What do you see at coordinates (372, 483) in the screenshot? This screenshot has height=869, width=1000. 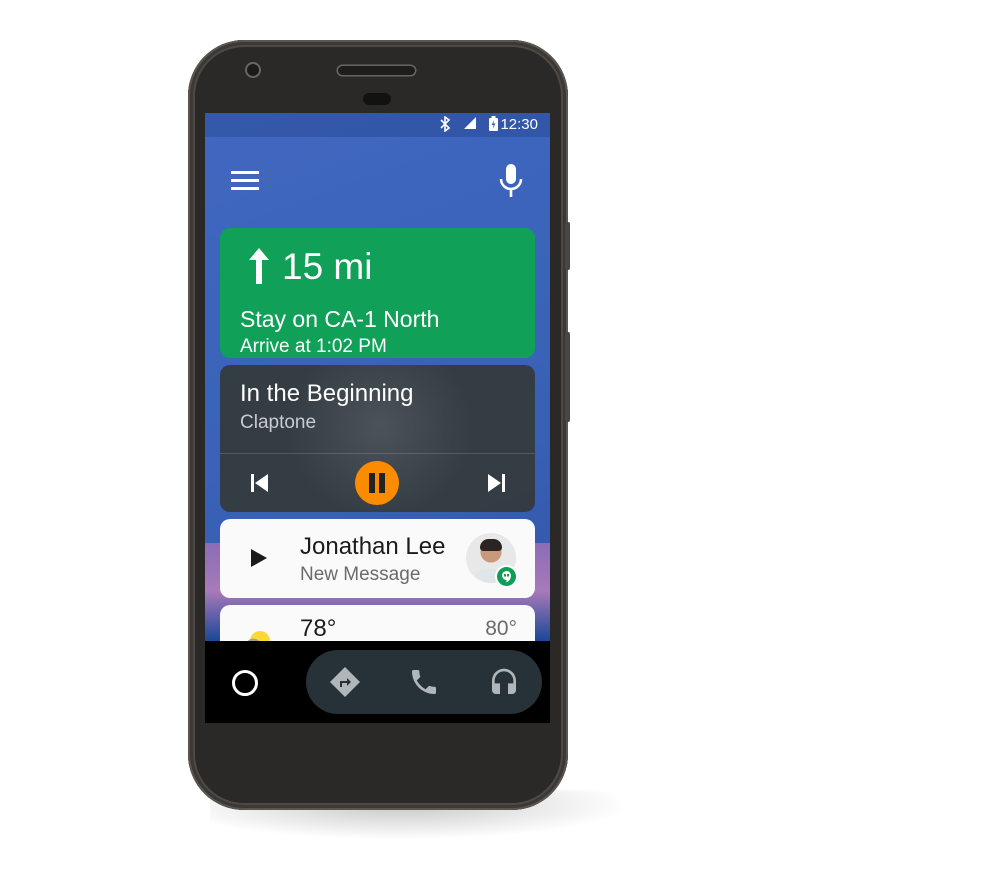 I see `pause-icon` at bounding box center [372, 483].